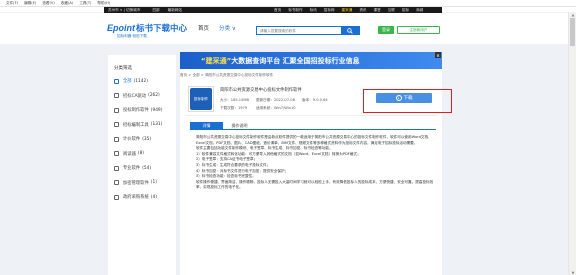 Image resolution: width=576 pixels, height=275 pixels. What do you see at coordinates (116, 96) in the screenshot?
I see `key-icon` at bounding box center [116, 96].